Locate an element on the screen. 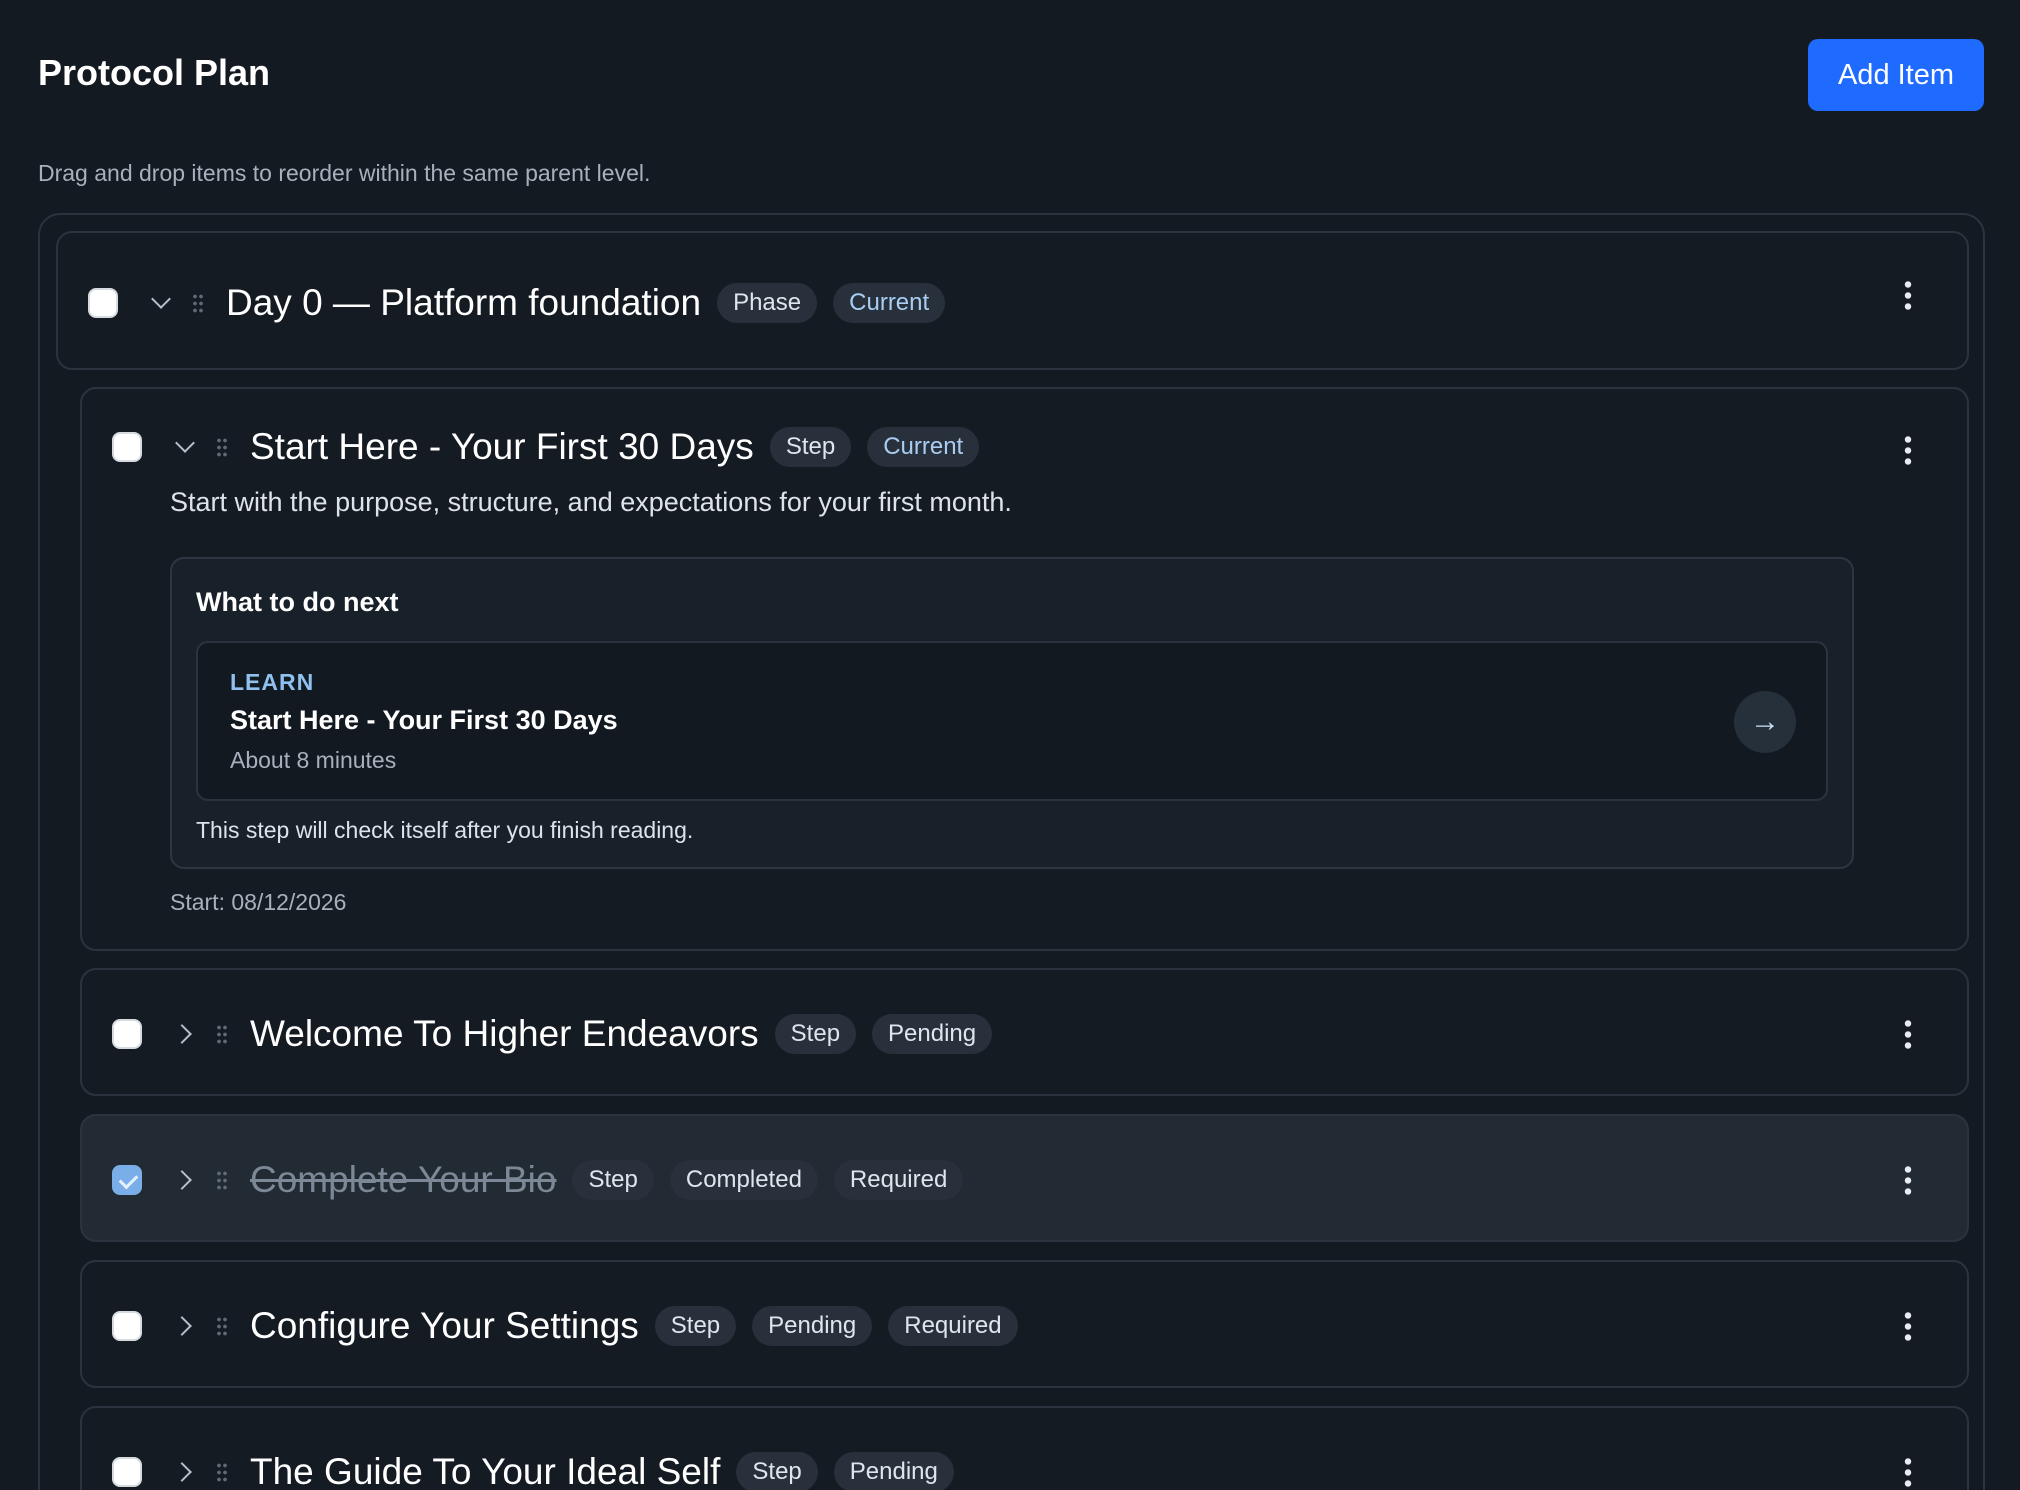  learn-duration: About 8 minutes is located at coordinates (313, 760).